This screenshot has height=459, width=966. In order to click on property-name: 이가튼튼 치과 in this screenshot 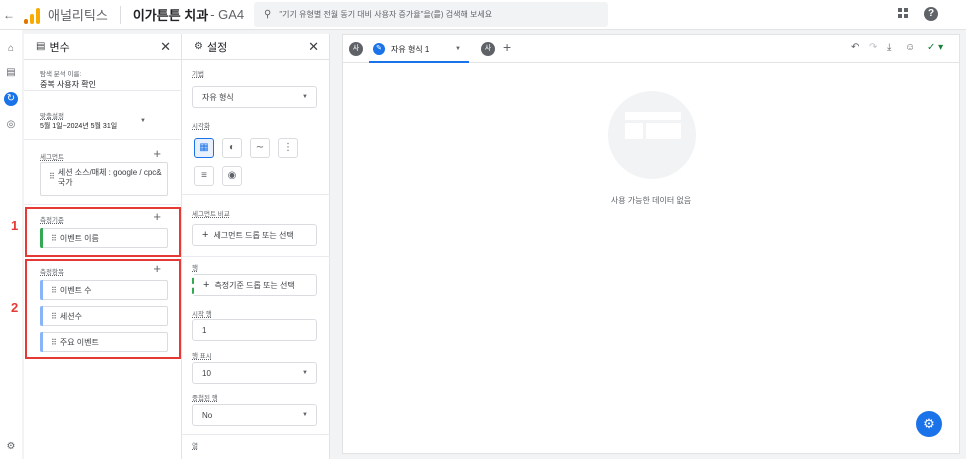, I will do `click(170, 14)`.